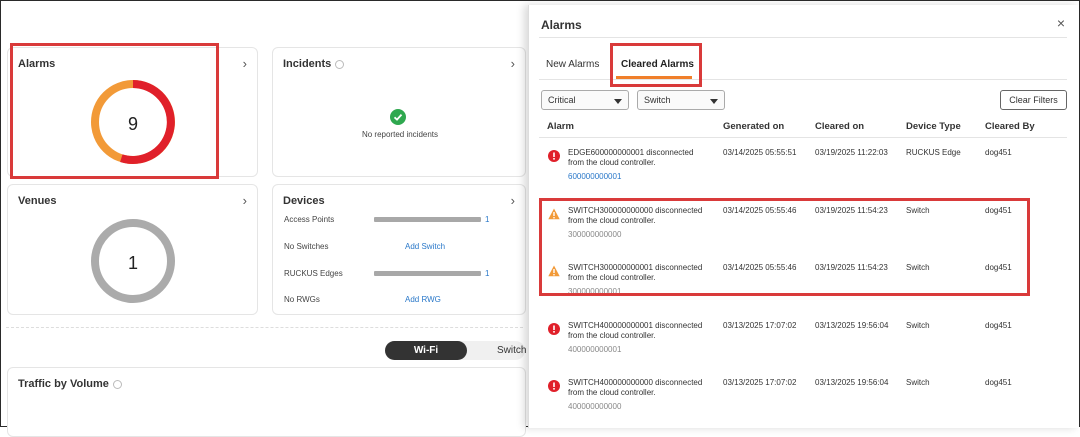  Describe the element at coordinates (423, 299) in the screenshot. I see `add-rwg-link: Add RWG` at that location.